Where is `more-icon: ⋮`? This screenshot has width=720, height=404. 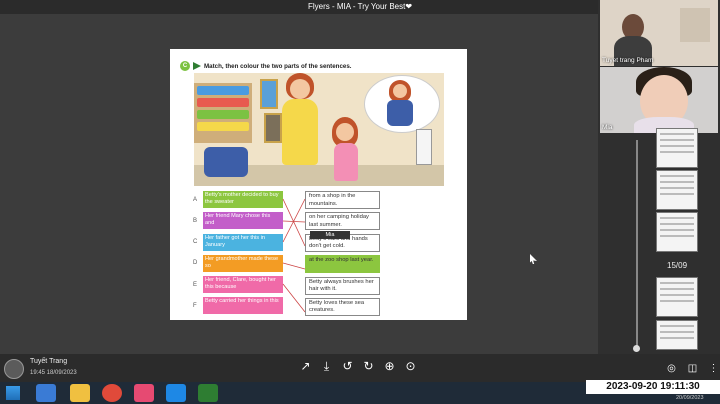
more-icon: ⋮ is located at coordinates (713, 368).